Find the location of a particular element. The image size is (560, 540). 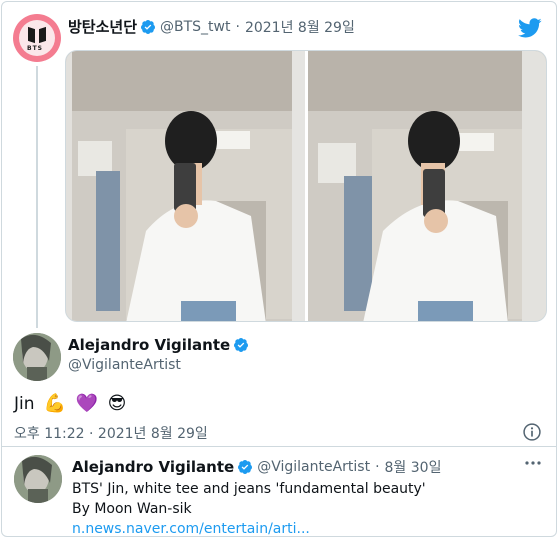

main-display-name: Alejandro Vigilante is located at coordinates (149, 345).